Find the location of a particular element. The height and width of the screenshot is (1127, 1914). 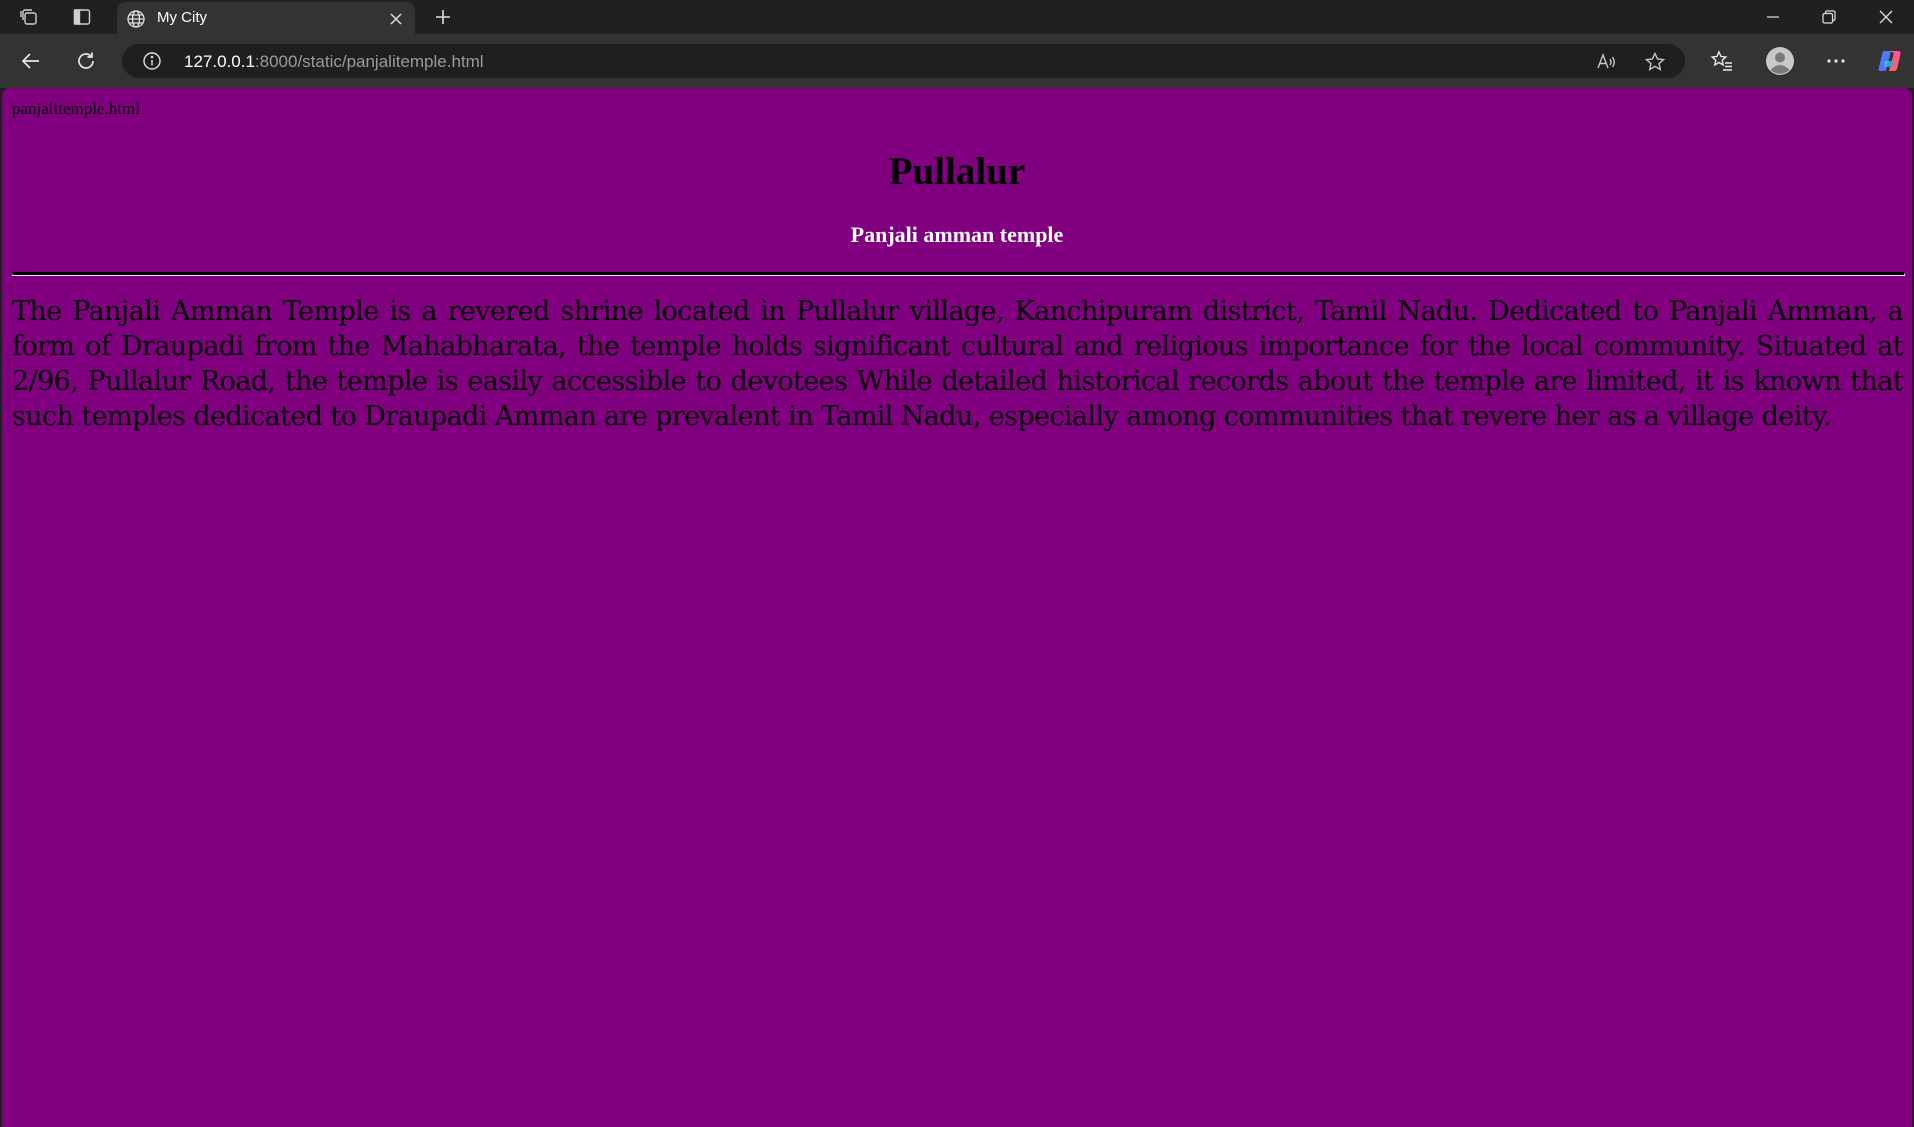

favorites-button is located at coordinates (1722, 61).